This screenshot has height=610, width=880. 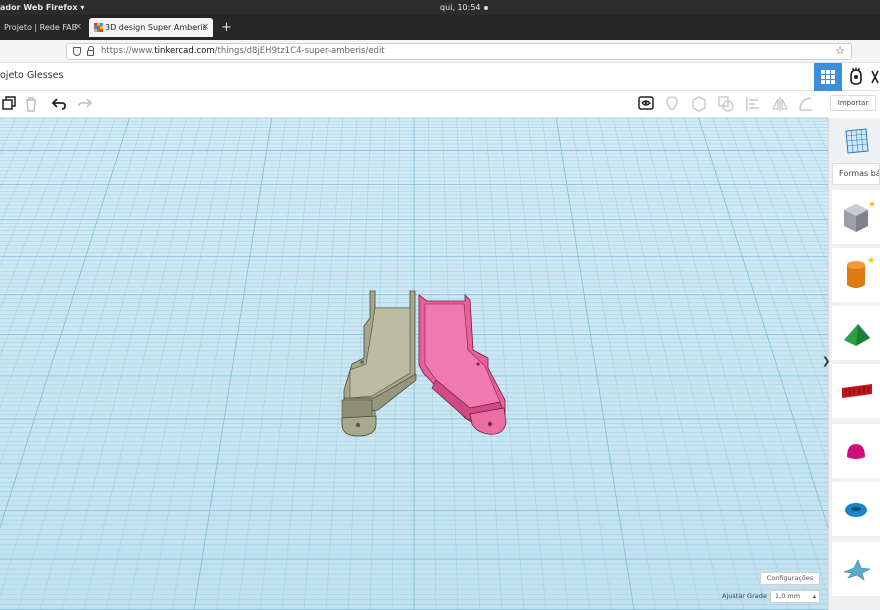 I want to click on notes-visibility-icon, so click(x=646, y=104).